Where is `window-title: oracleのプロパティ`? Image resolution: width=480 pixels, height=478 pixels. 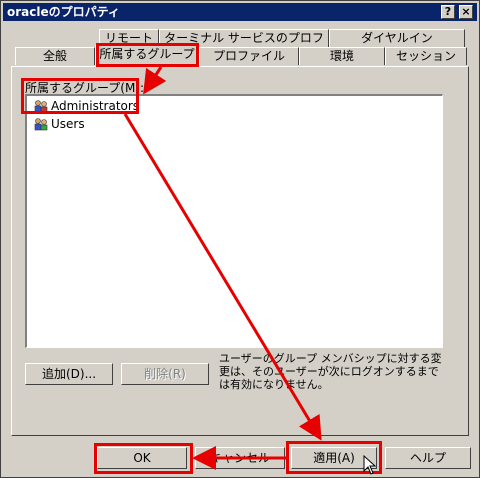
window-title: oracleのプロパティ is located at coordinates (63, 12).